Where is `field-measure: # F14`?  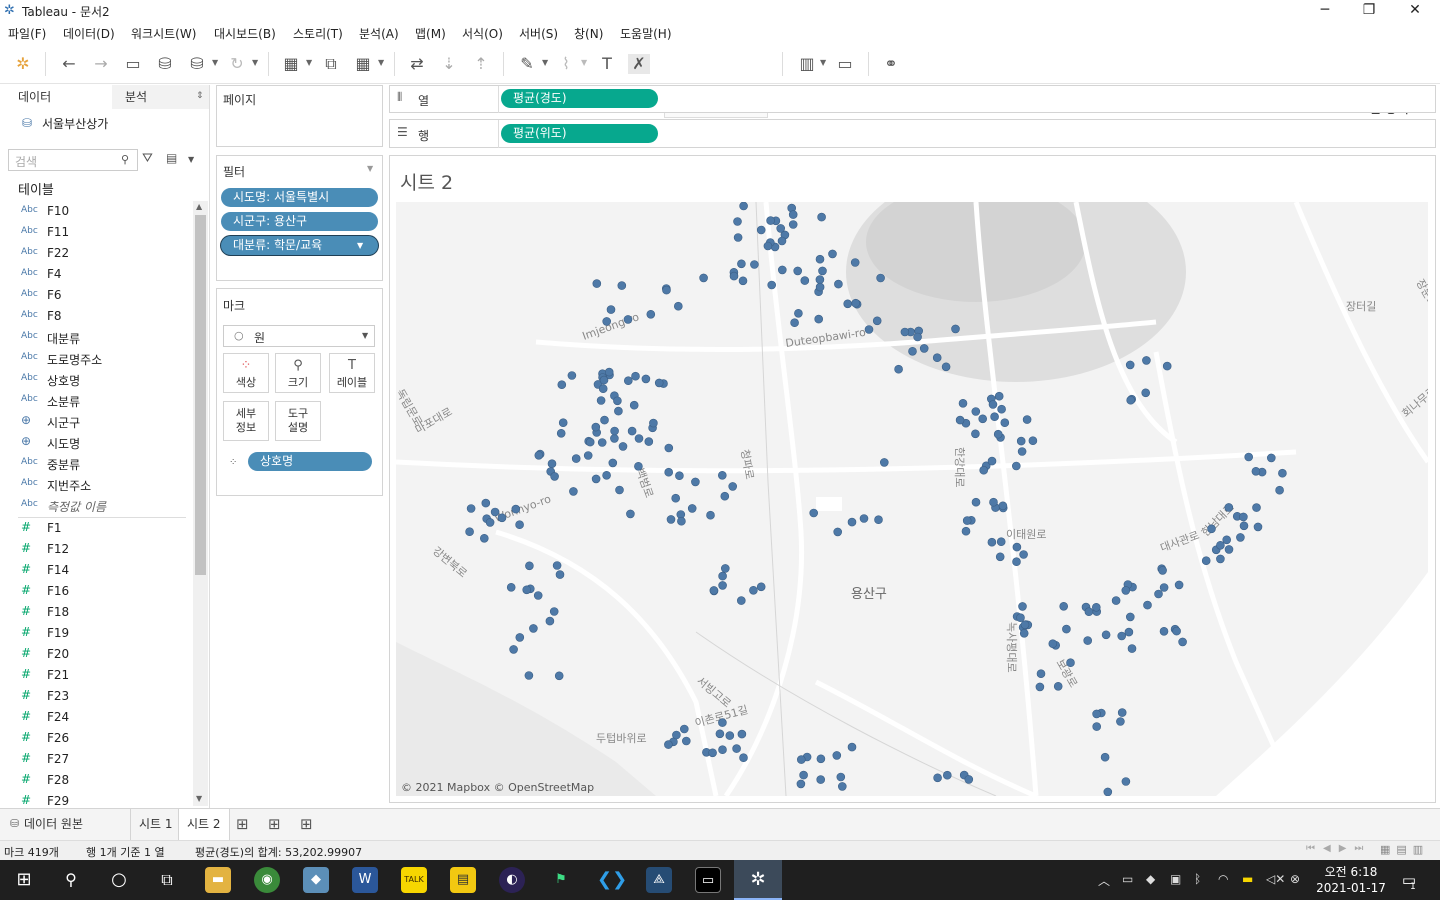 field-measure: # F14 is located at coordinates (96, 570).